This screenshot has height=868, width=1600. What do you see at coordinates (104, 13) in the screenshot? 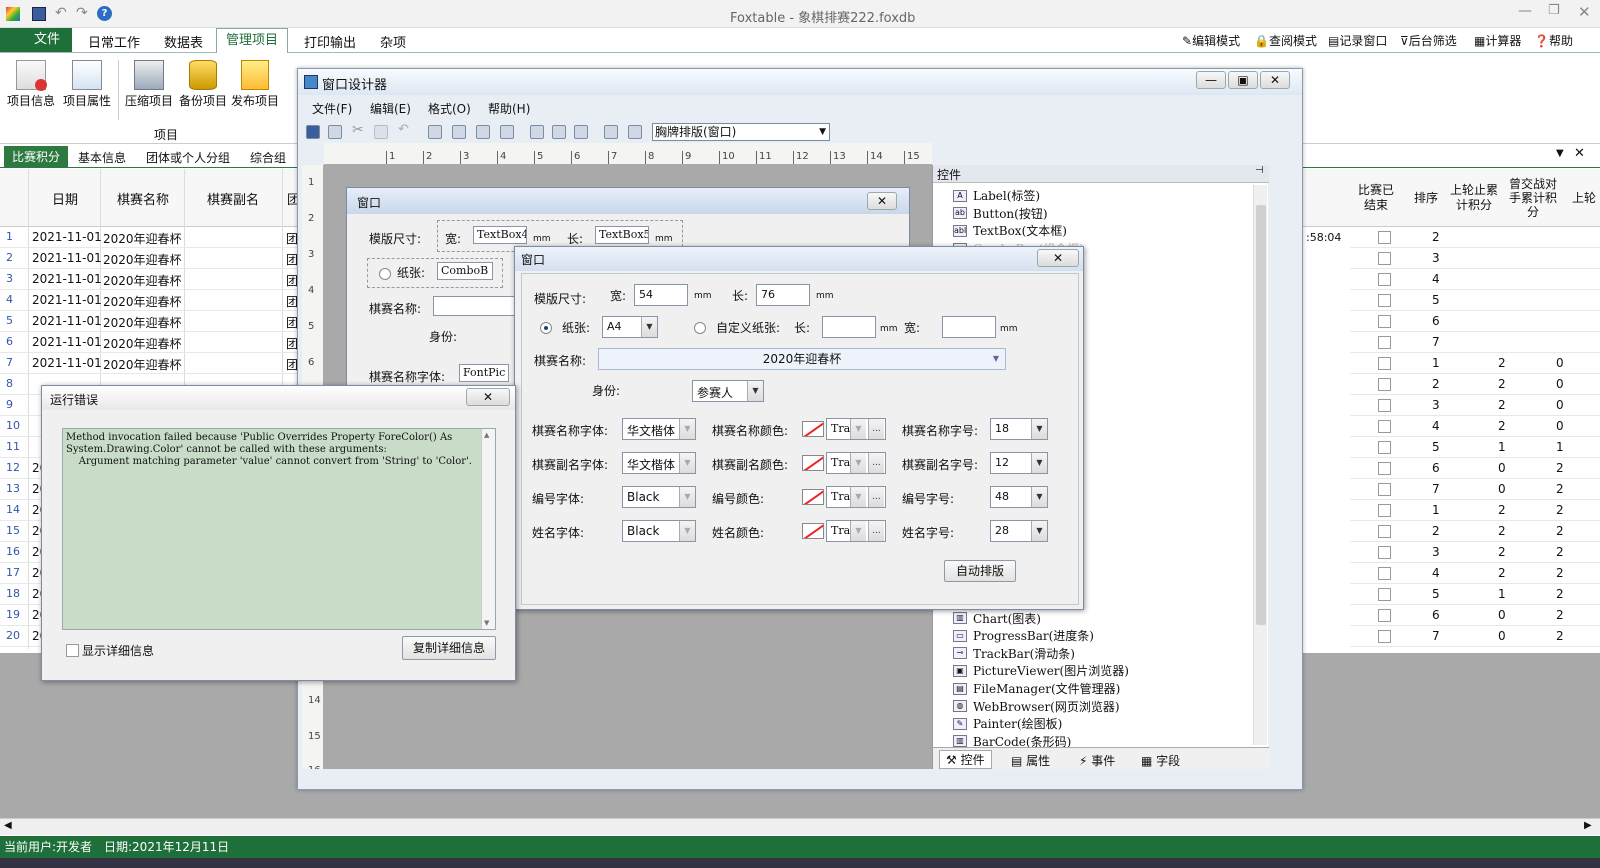
I see `help-icon: ?` at bounding box center [104, 13].